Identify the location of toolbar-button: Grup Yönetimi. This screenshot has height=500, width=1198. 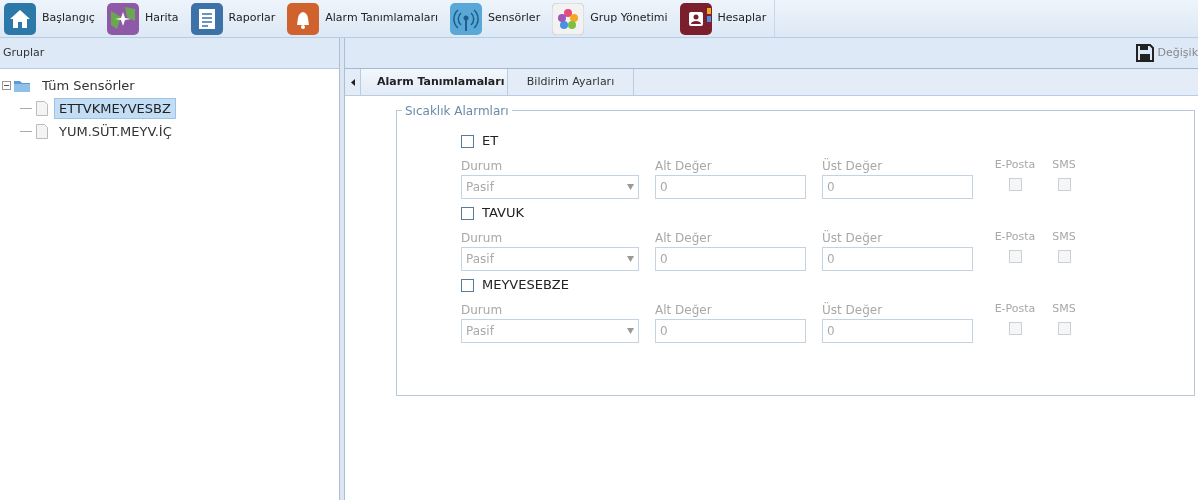
(610, 18).